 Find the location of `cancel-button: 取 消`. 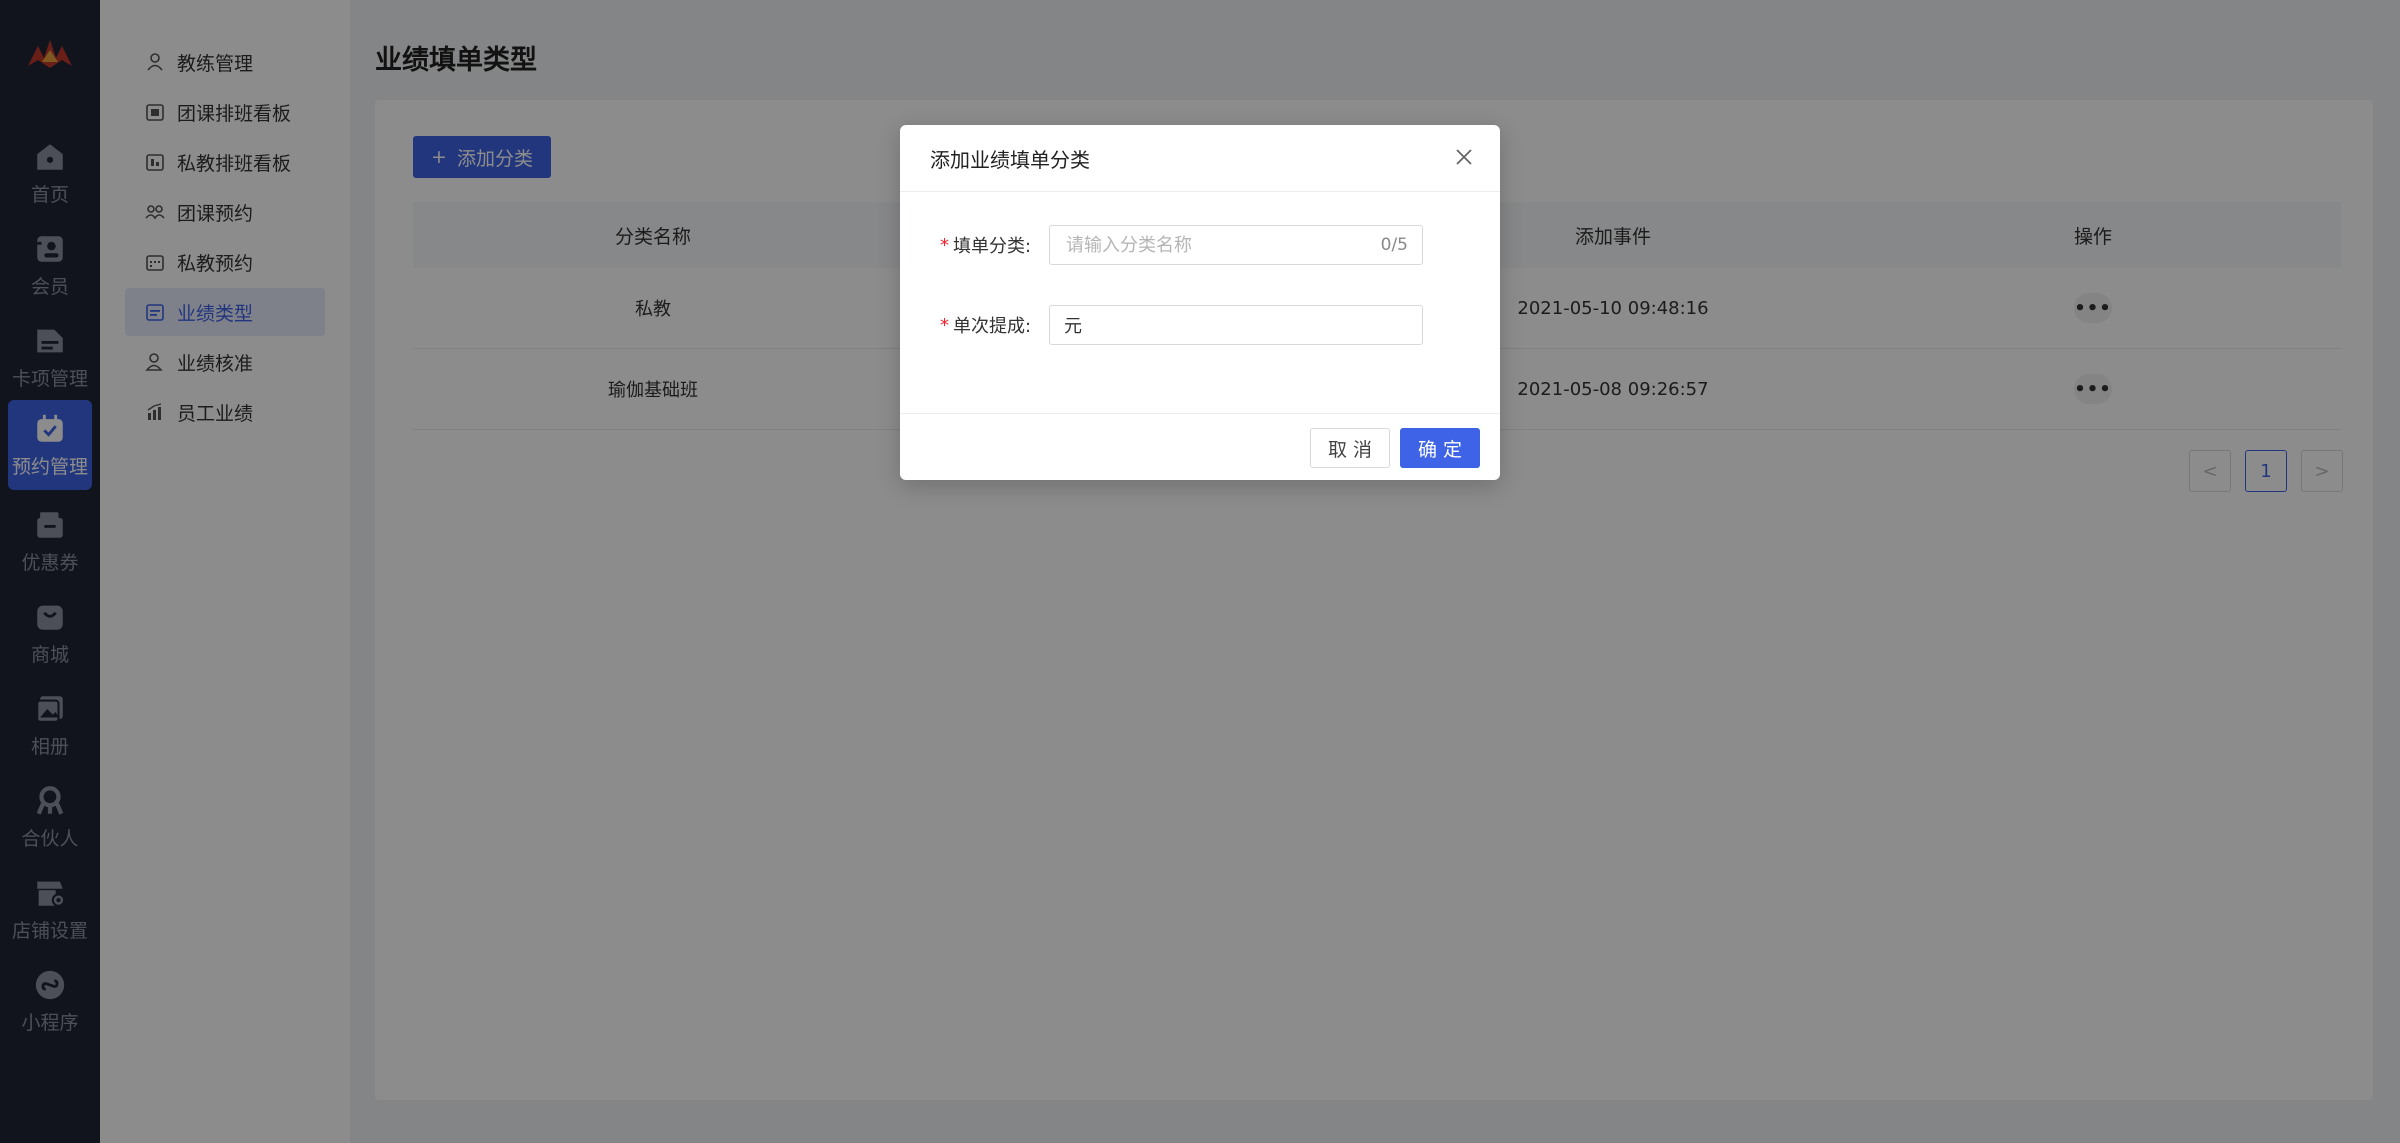

cancel-button: 取 消 is located at coordinates (1350, 448).